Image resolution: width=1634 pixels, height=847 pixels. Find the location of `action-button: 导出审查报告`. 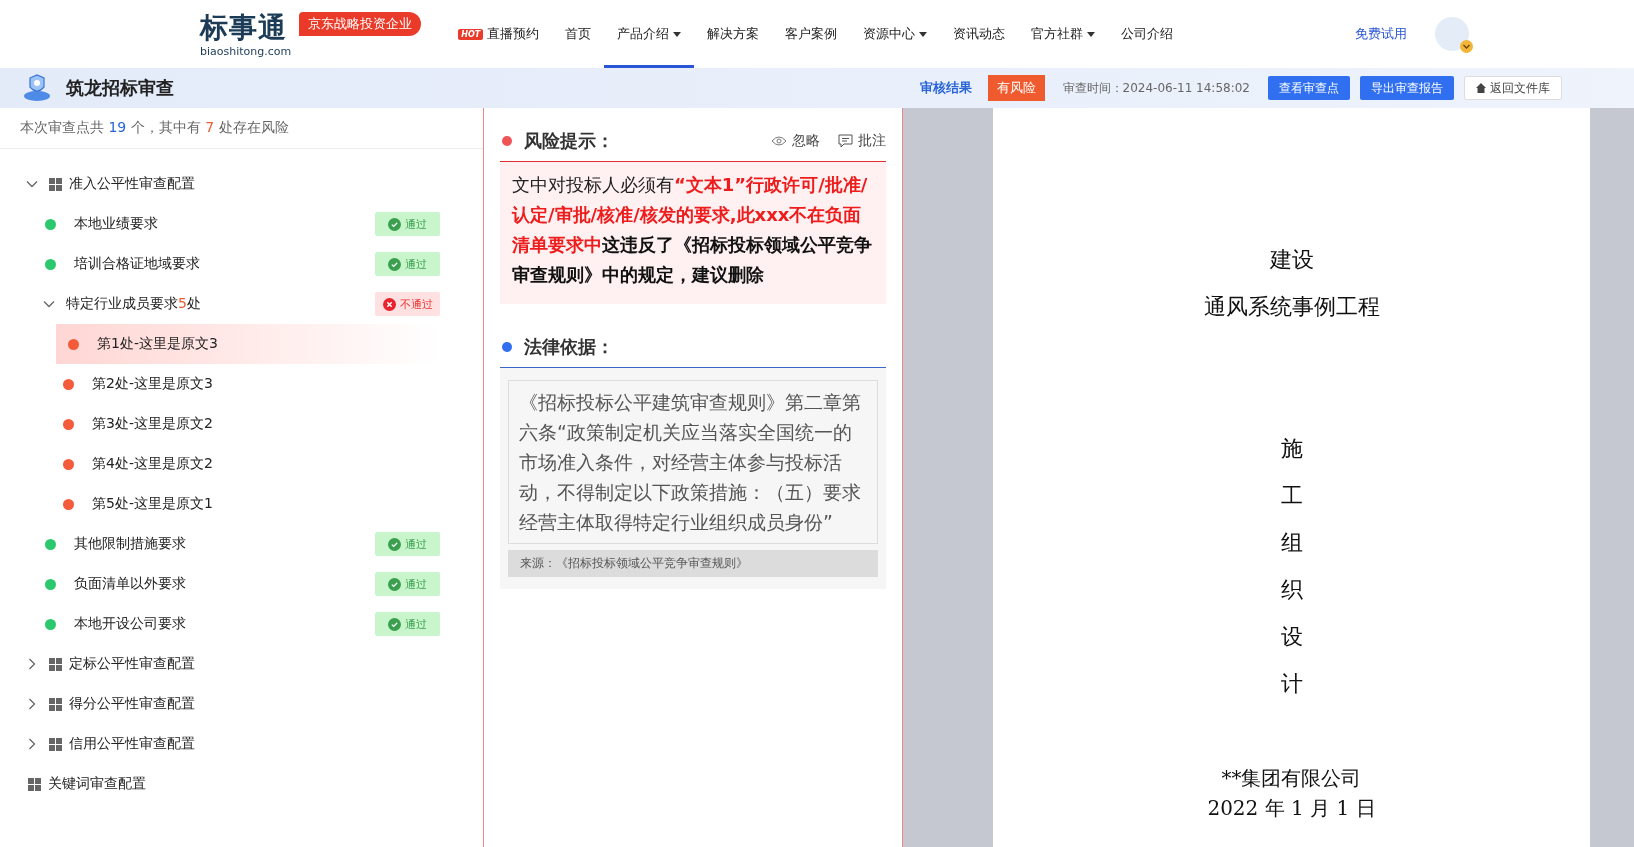

action-button: 导出审查报告 is located at coordinates (1407, 88).